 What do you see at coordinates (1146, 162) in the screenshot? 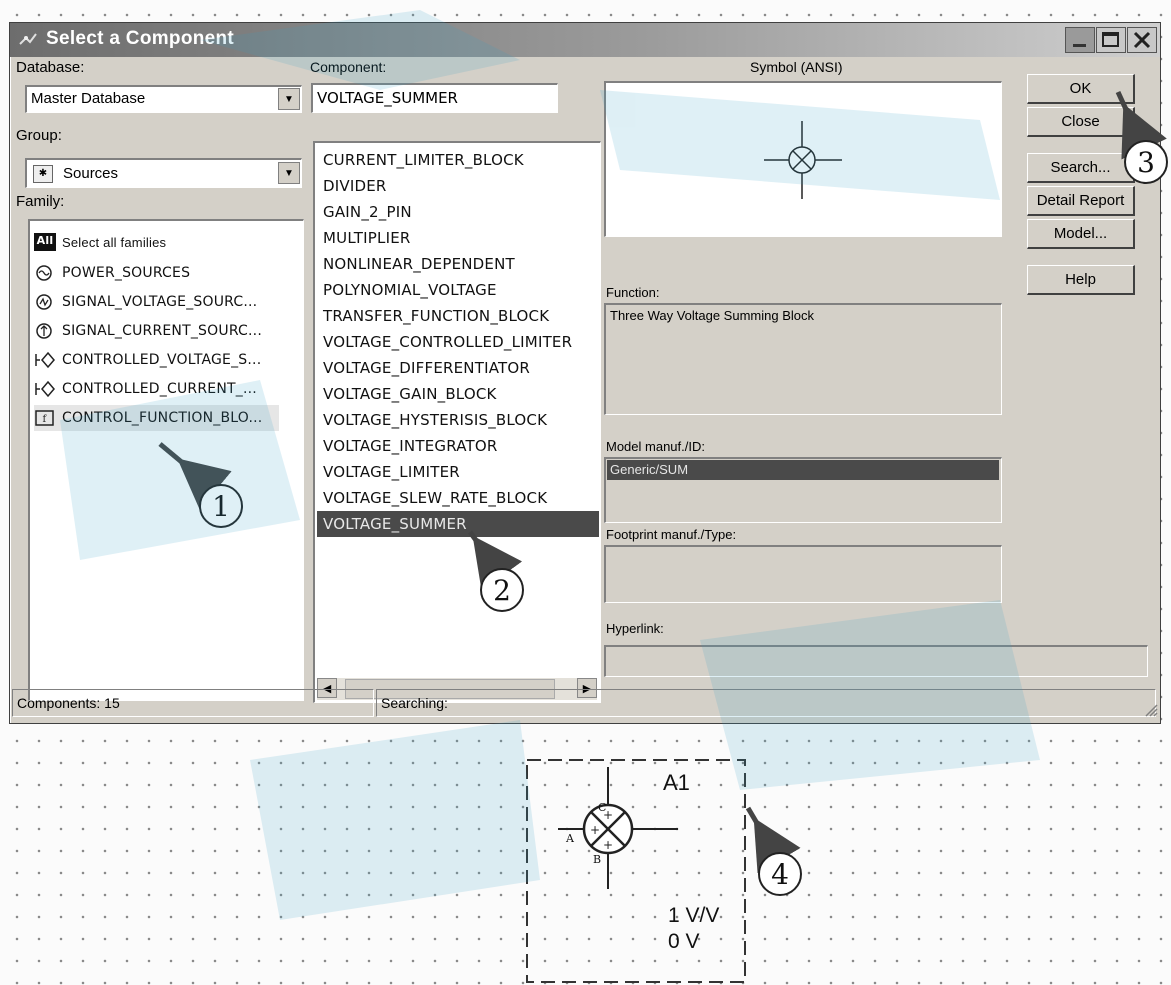
I see `callout-3: 3` at bounding box center [1146, 162].